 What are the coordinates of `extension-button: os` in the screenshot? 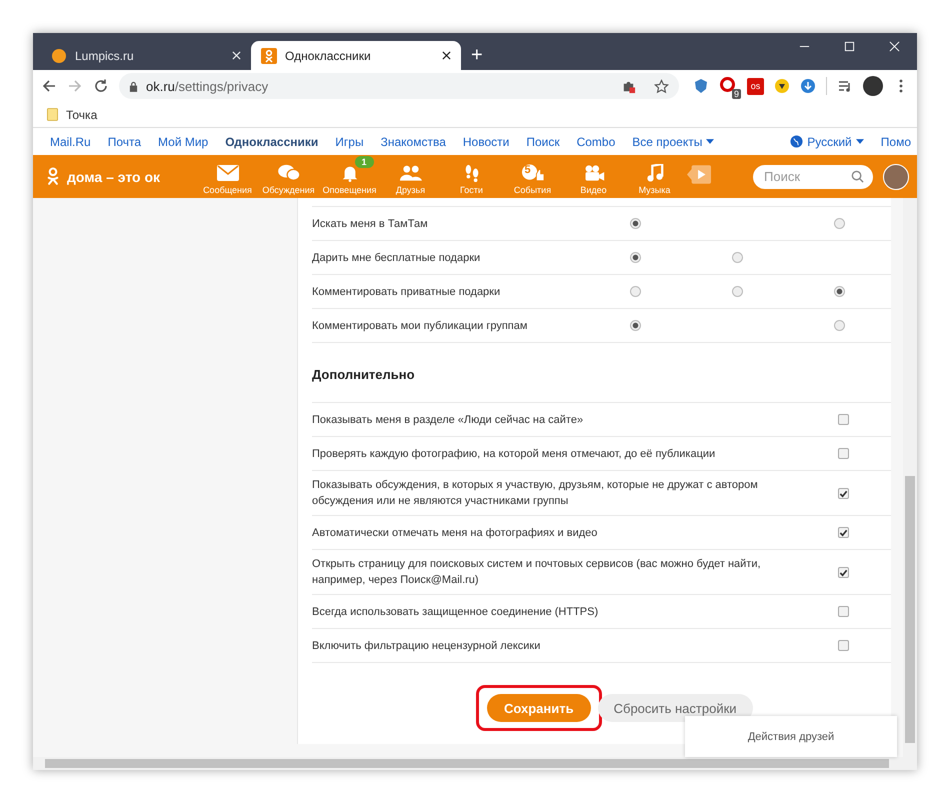 It's located at (755, 86).